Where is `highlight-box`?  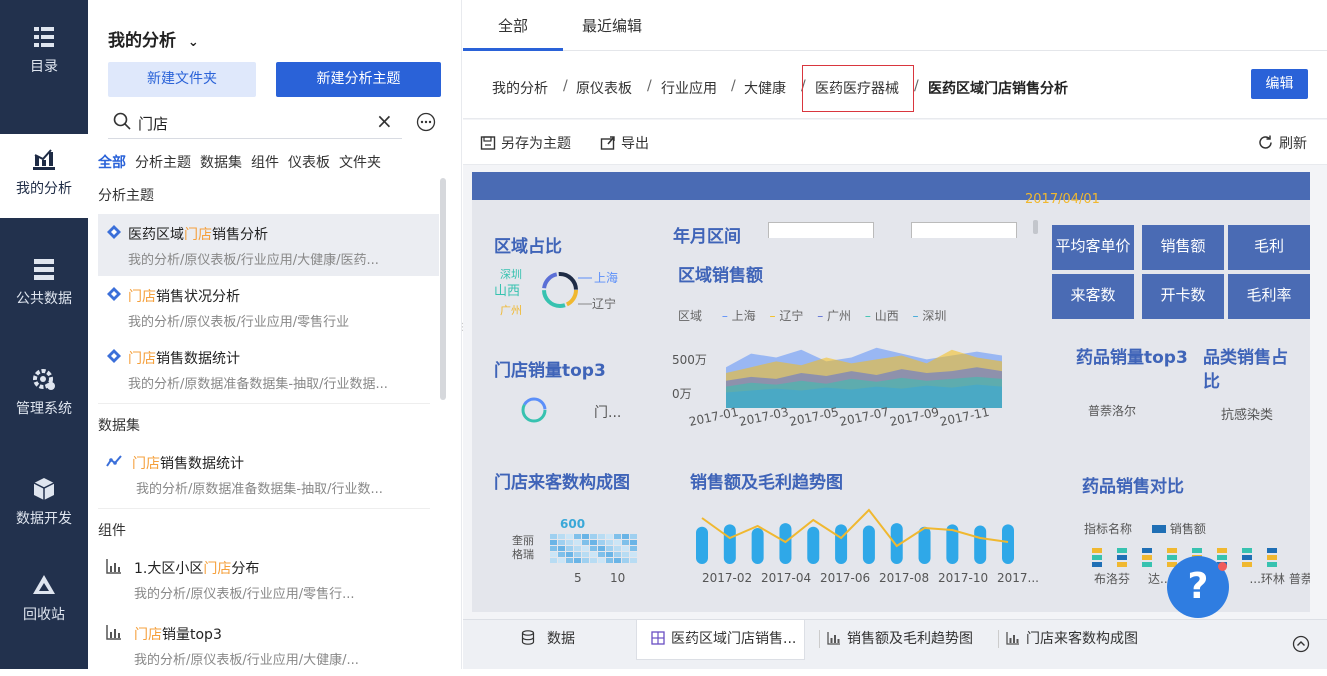 highlight-box is located at coordinates (858, 88).